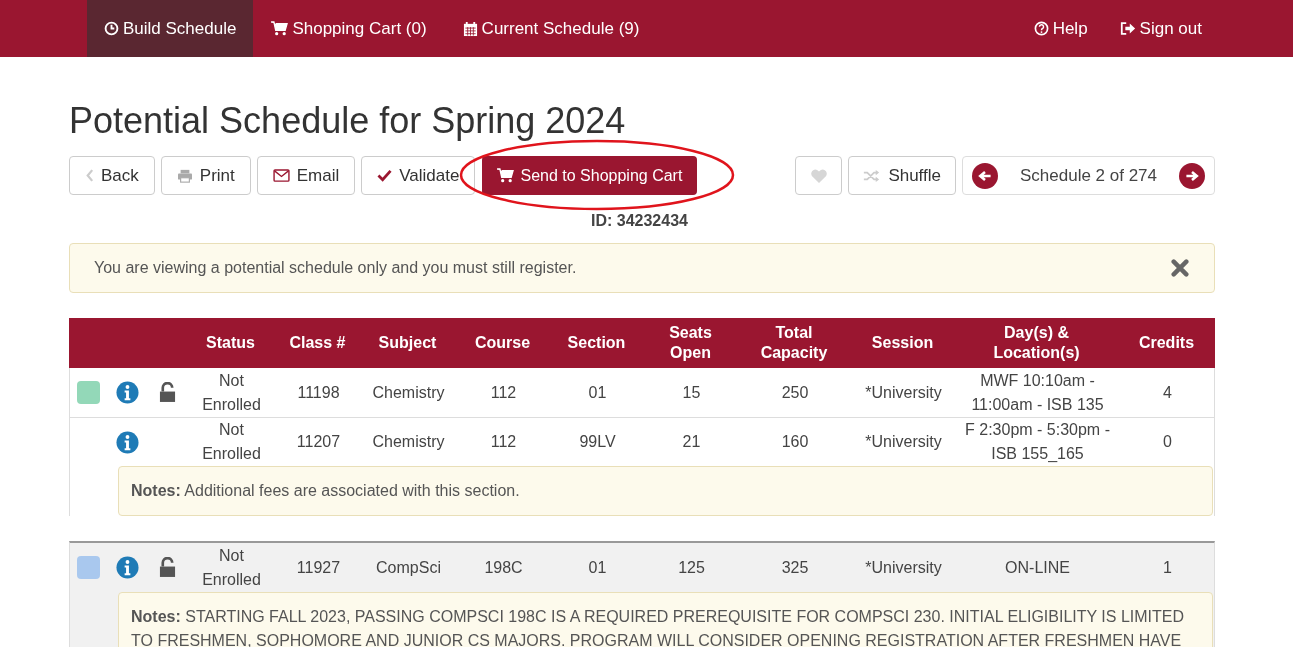  Describe the element at coordinates (1180, 268) in the screenshot. I see `close-button` at that location.